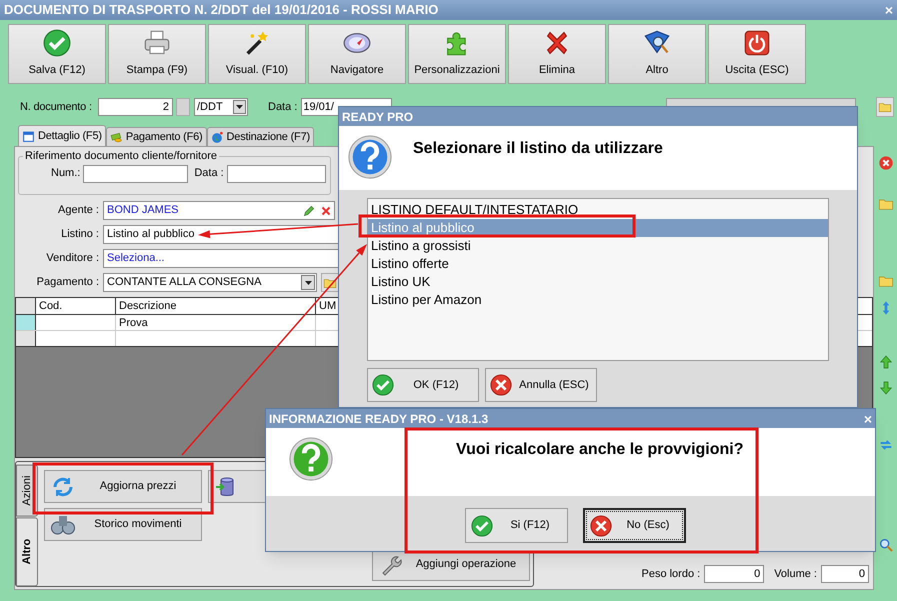  I want to click on field-label: N. documento :, so click(56, 107).